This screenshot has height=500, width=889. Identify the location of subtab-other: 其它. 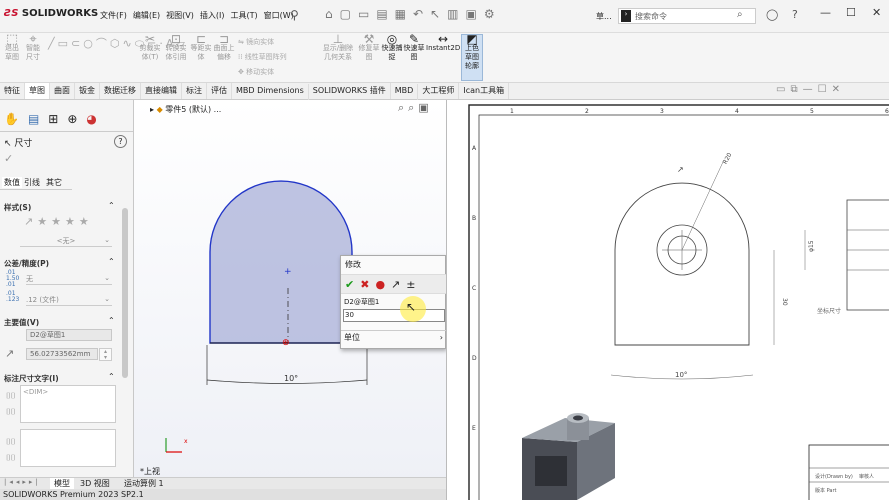
(54, 182).